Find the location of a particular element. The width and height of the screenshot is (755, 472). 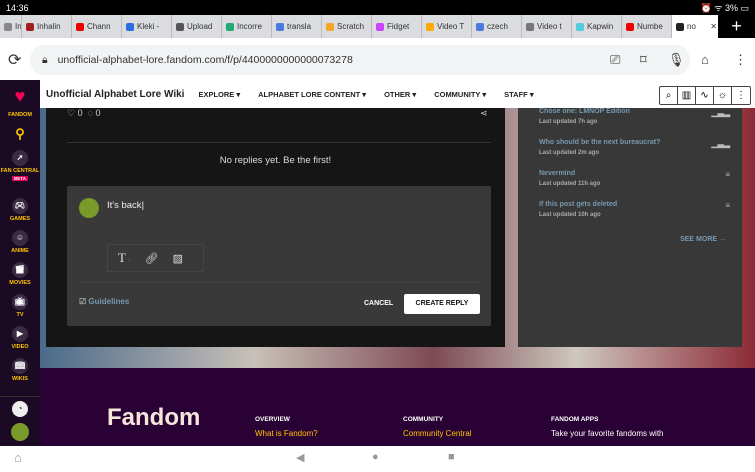

browser-tab: transla is located at coordinates (297, 26).